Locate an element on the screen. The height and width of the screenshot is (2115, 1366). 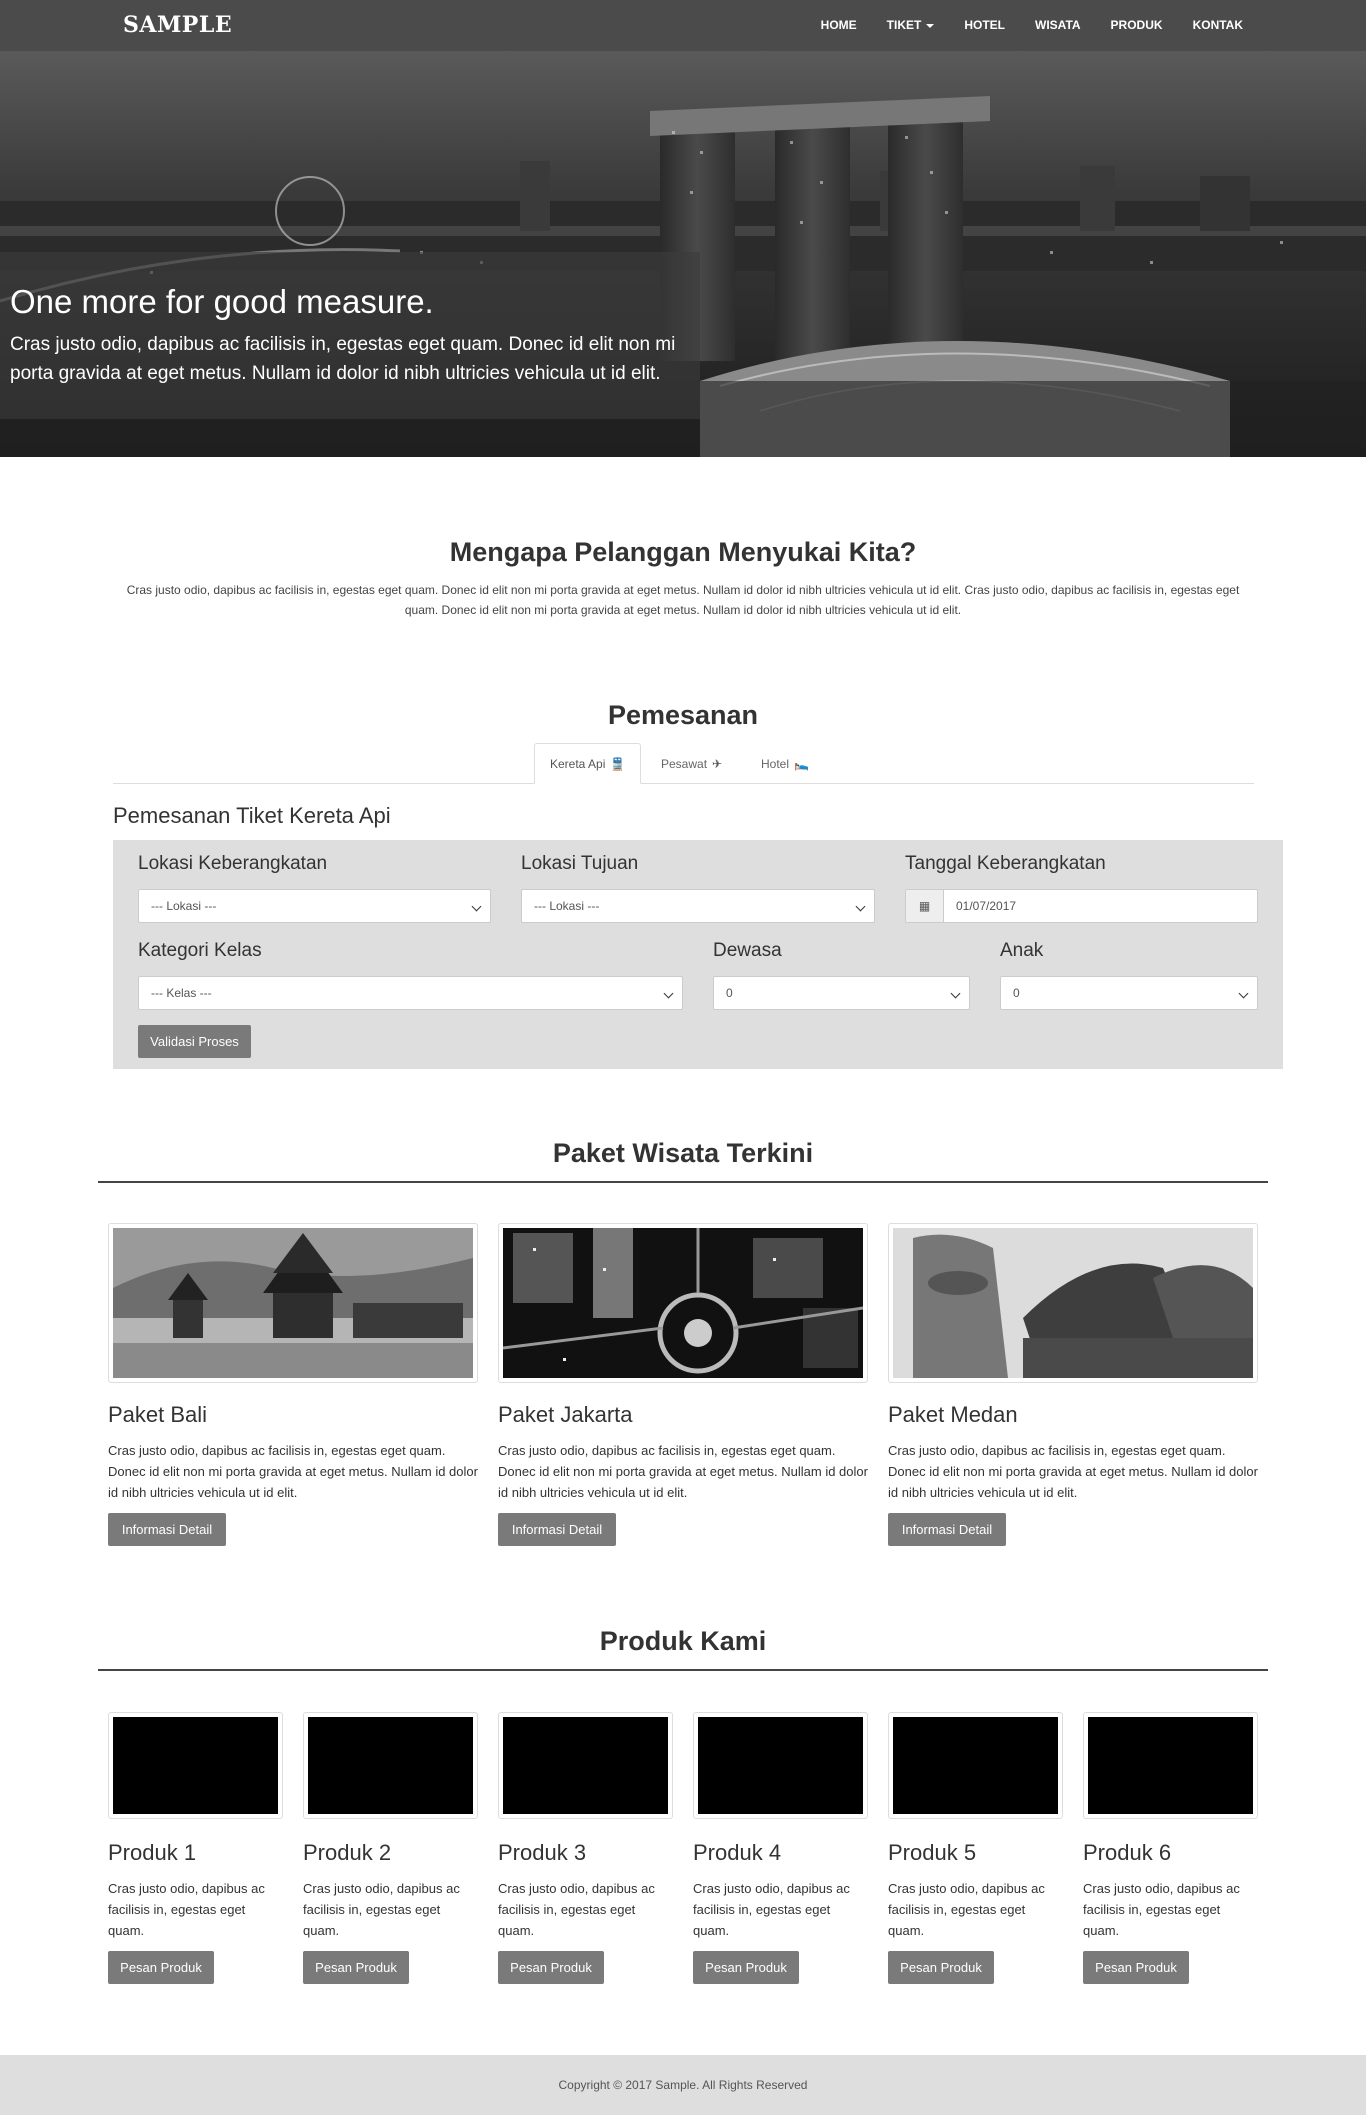
package-title: Paket Medan is located at coordinates (953, 1414).